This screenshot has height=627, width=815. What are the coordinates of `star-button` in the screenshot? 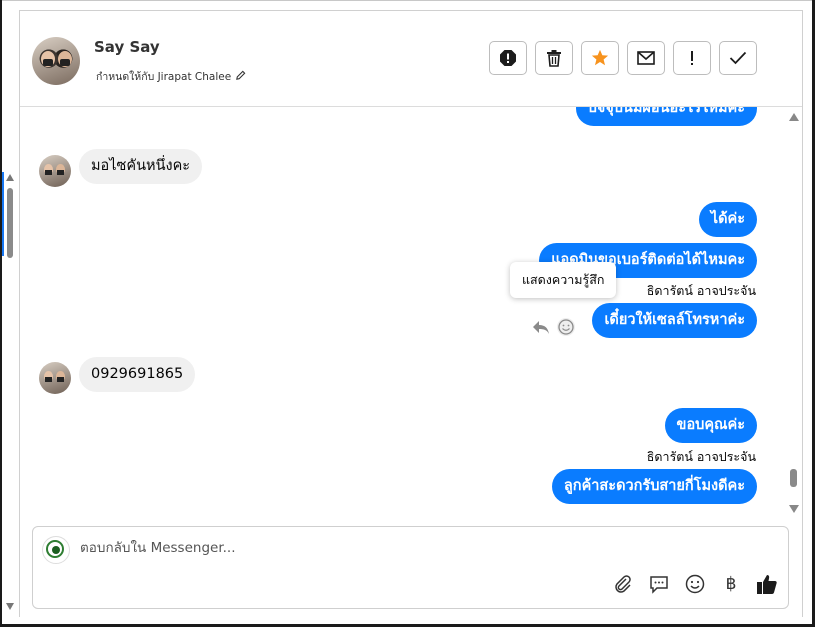 It's located at (600, 58).